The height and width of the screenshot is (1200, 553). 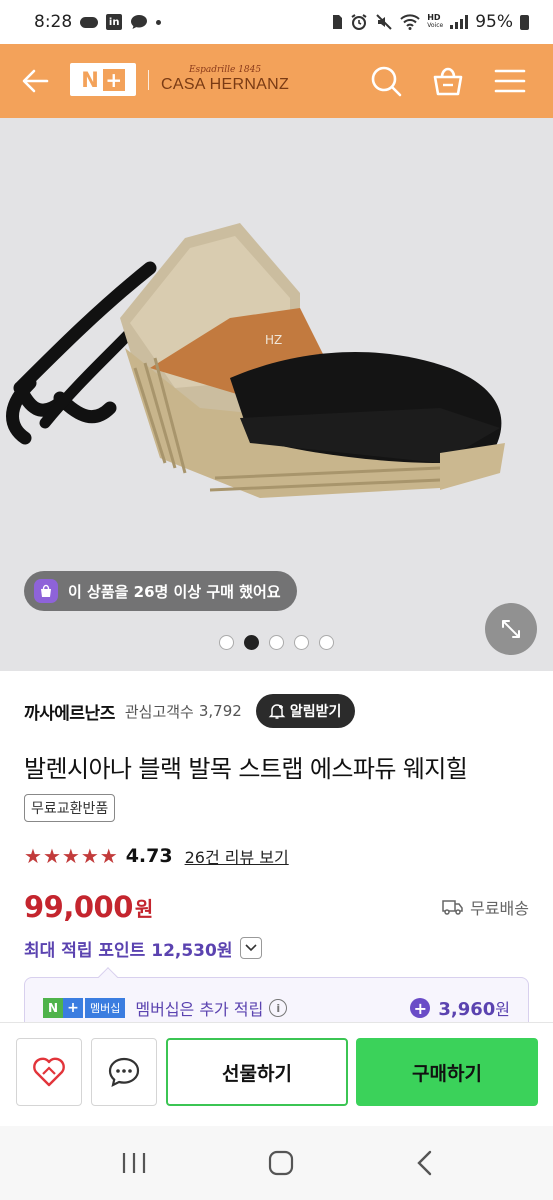 I want to click on alarm-button-label: 알림받기, so click(x=315, y=712).